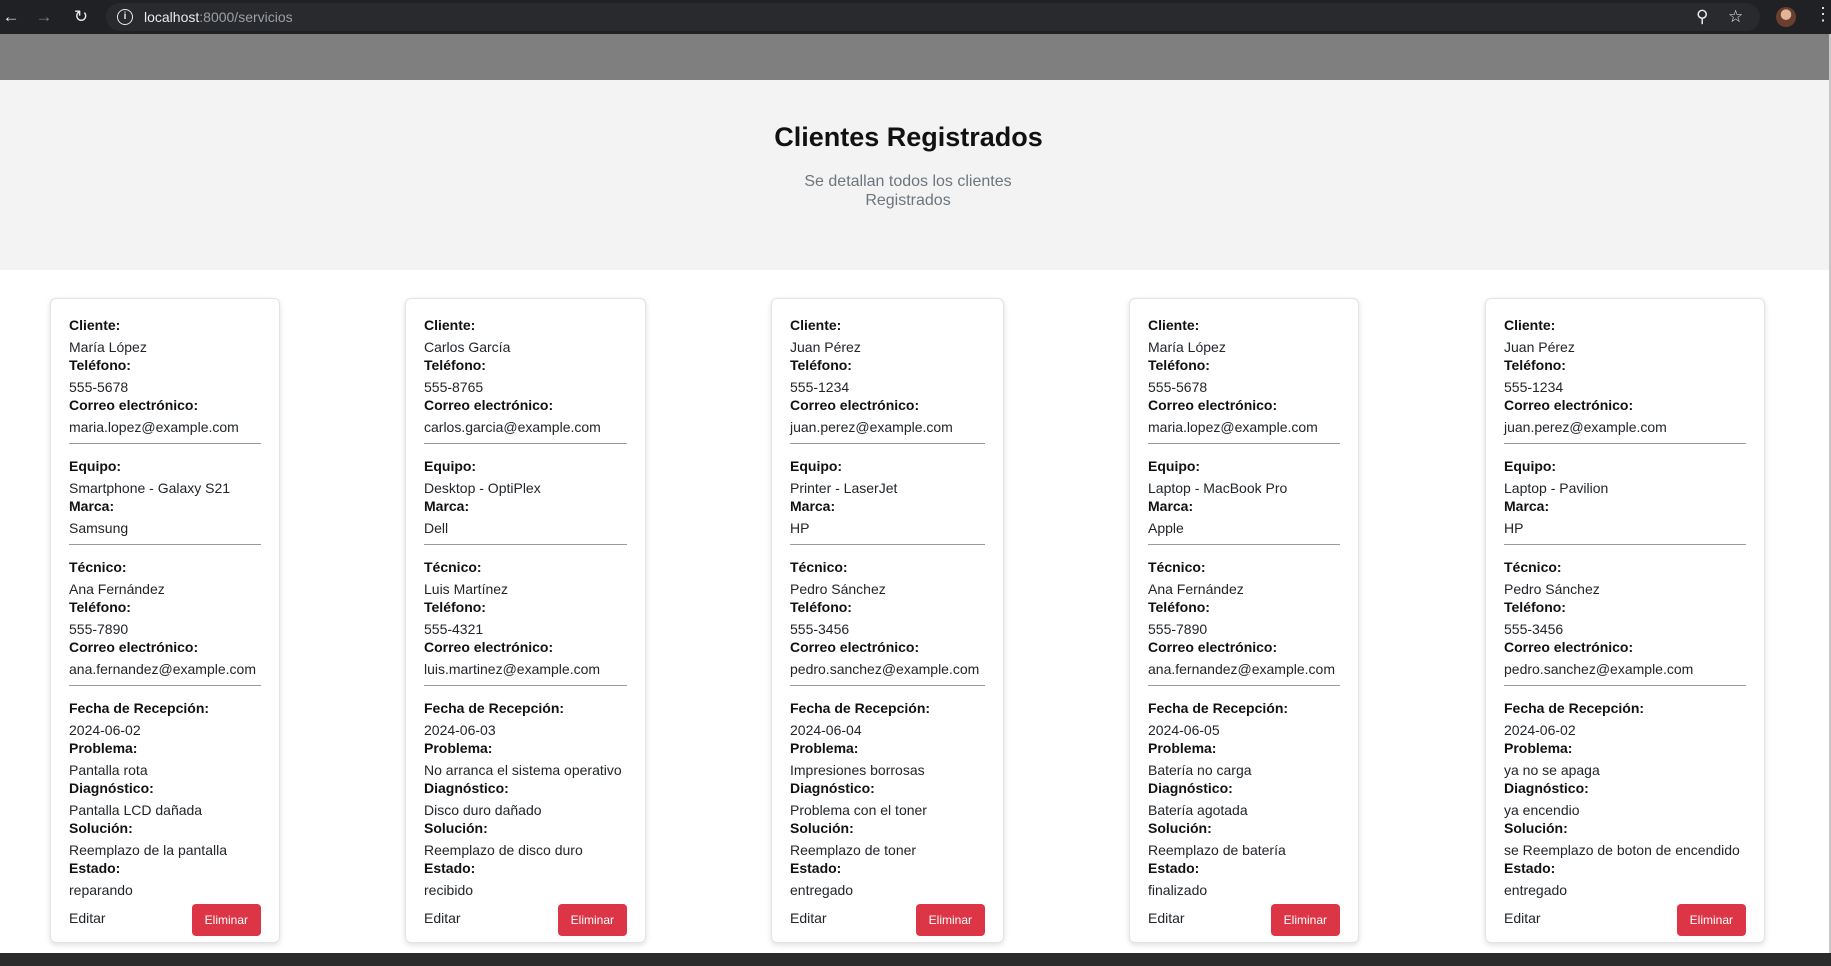 Image resolution: width=1831 pixels, height=966 pixels. Describe the element at coordinates (523, 770) in the screenshot. I see `field-value-problema: No arranca el sistema operativo` at that location.